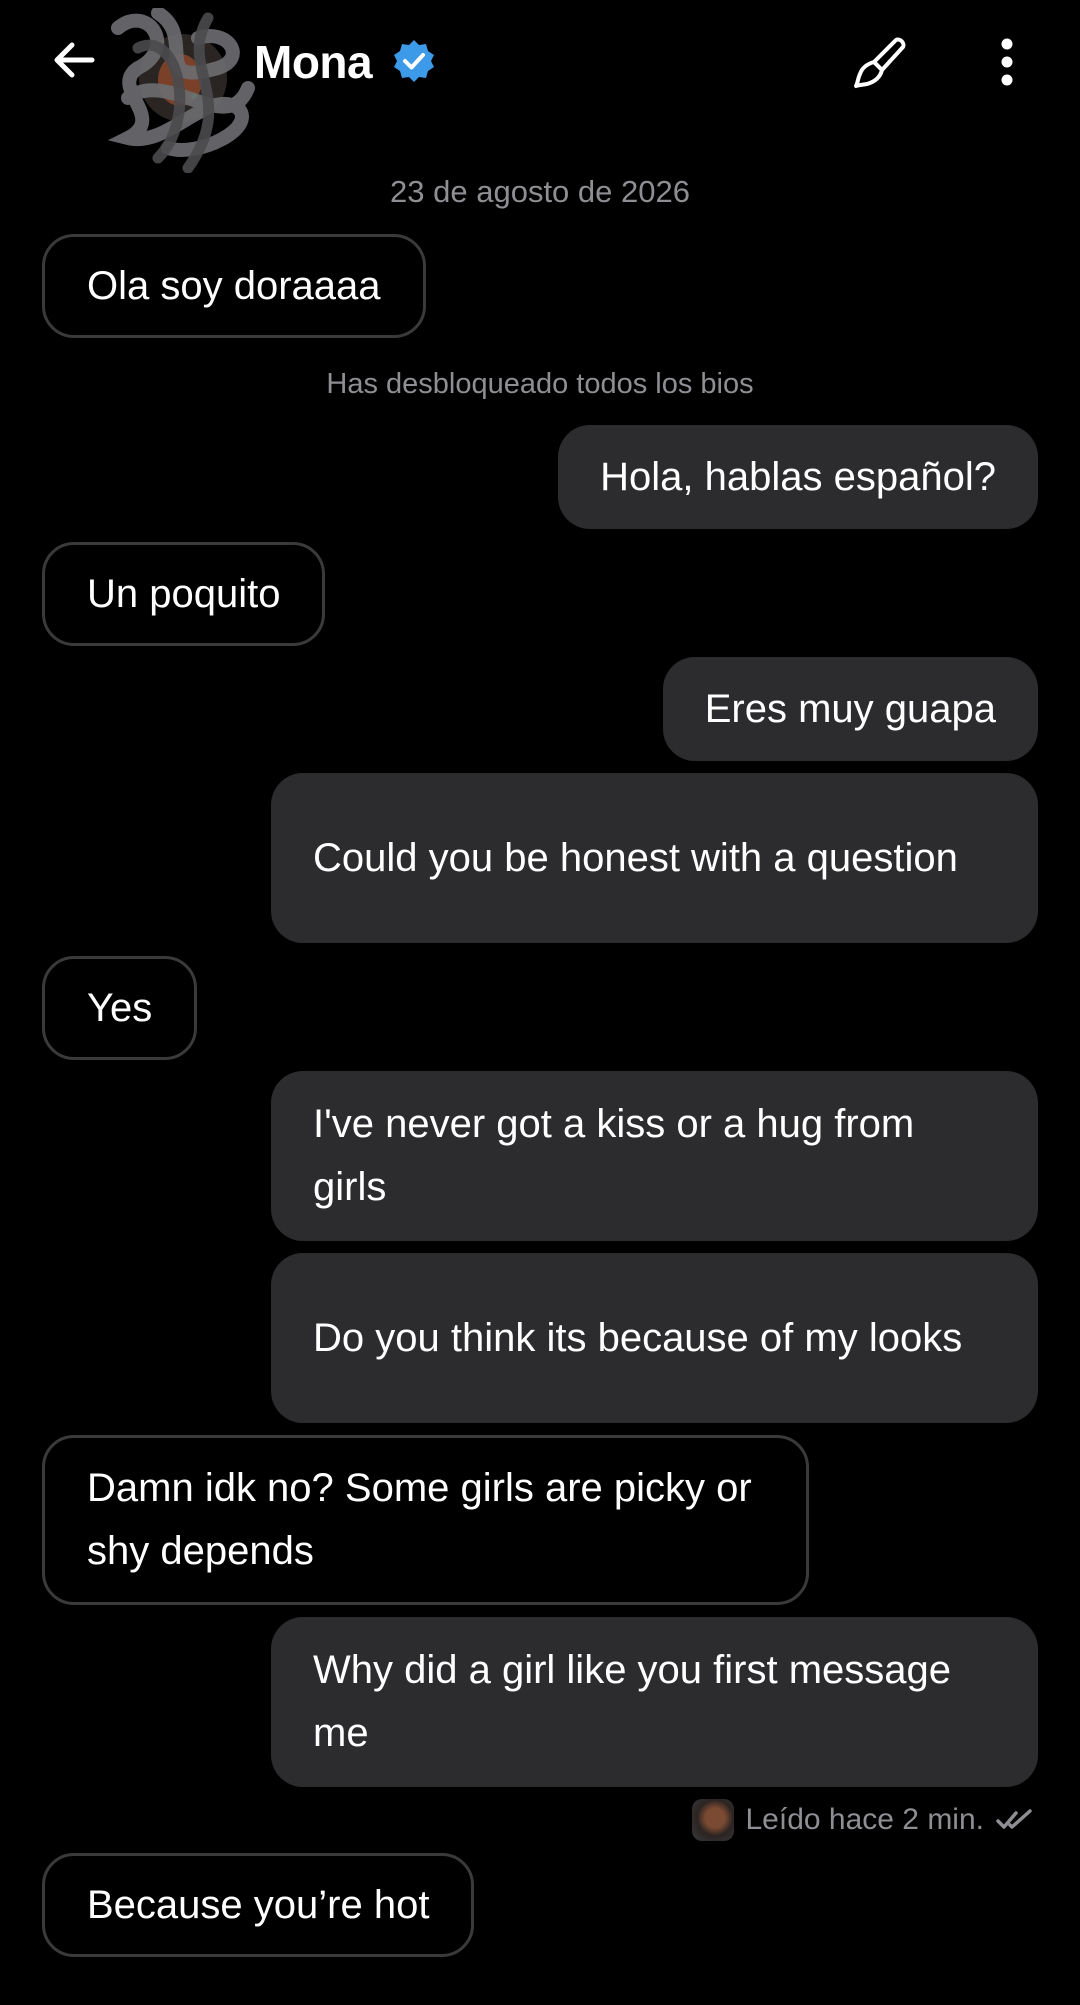 Image resolution: width=1080 pixels, height=2005 pixels. I want to click on contact-avatar, so click(182, 90).